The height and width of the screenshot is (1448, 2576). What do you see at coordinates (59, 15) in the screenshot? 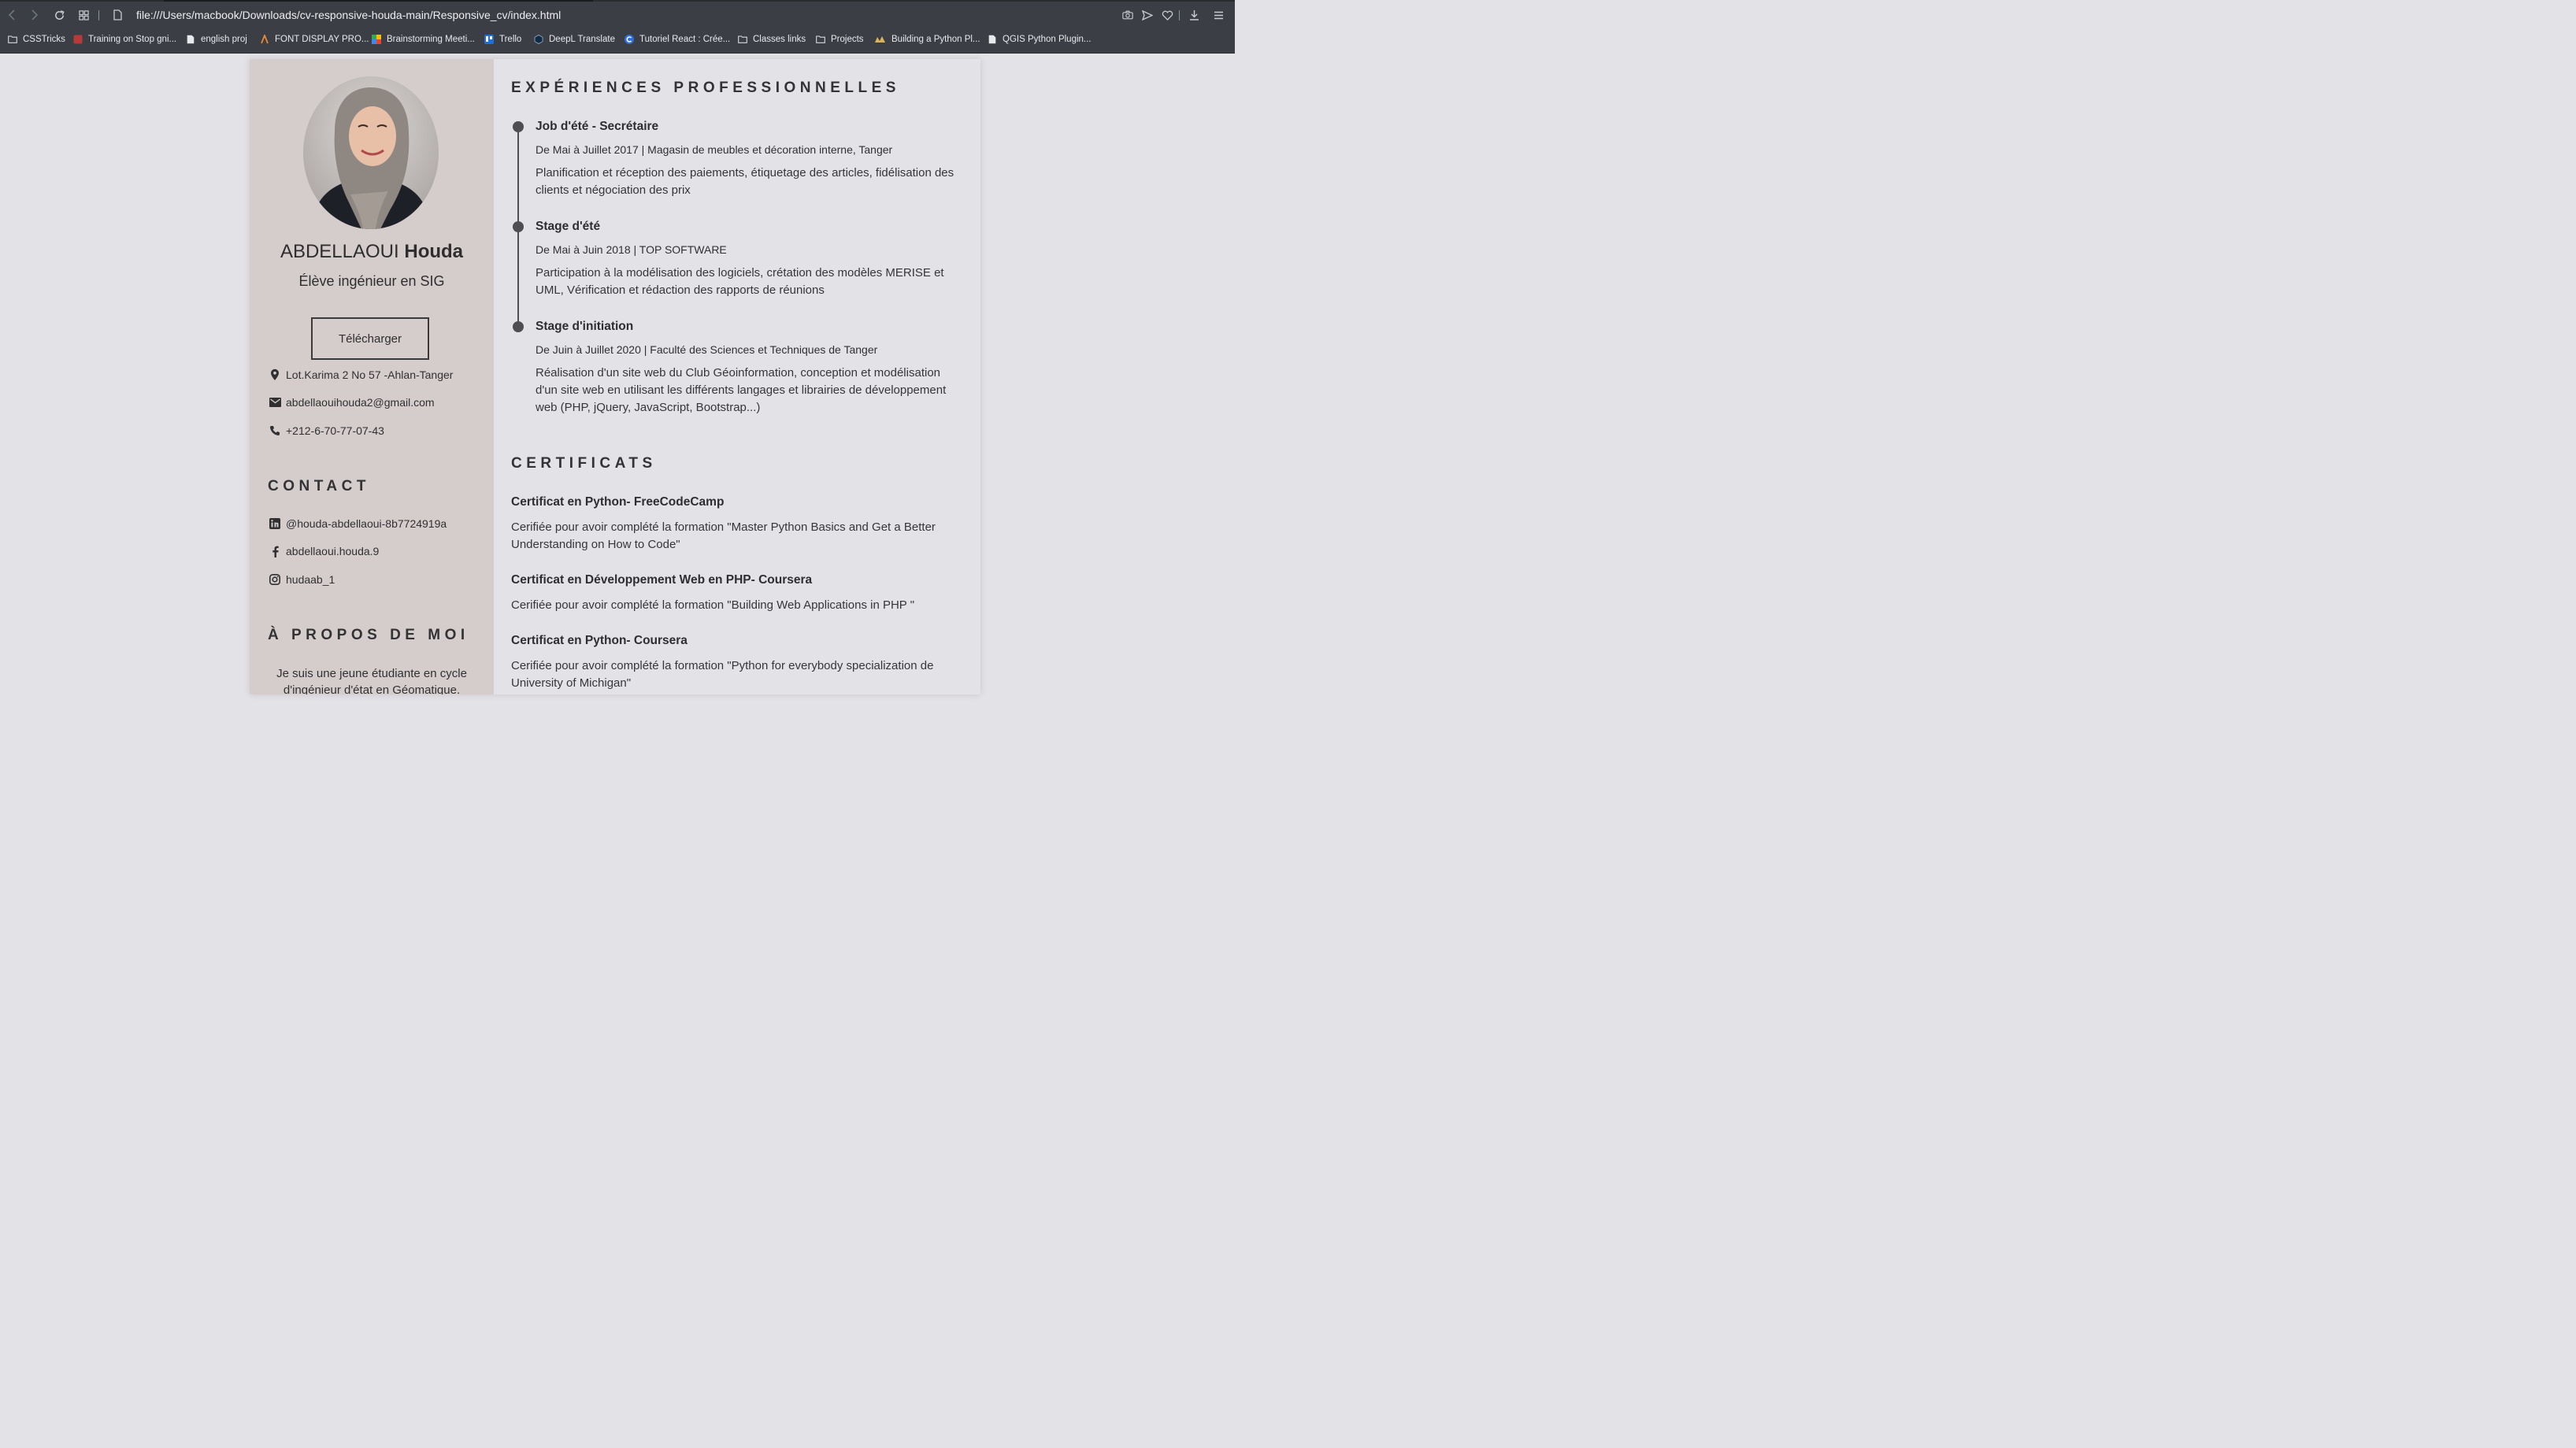
I see `reload-icon` at bounding box center [59, 15].